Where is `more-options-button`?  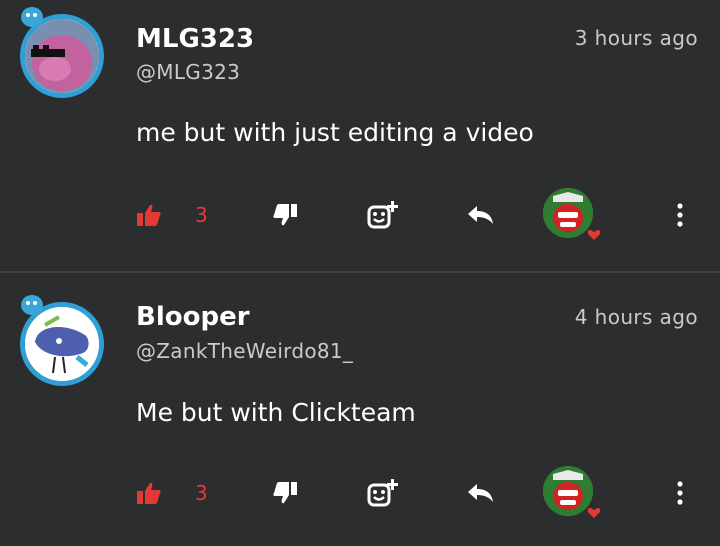
more-options-button is located at coordinates (680, 493).